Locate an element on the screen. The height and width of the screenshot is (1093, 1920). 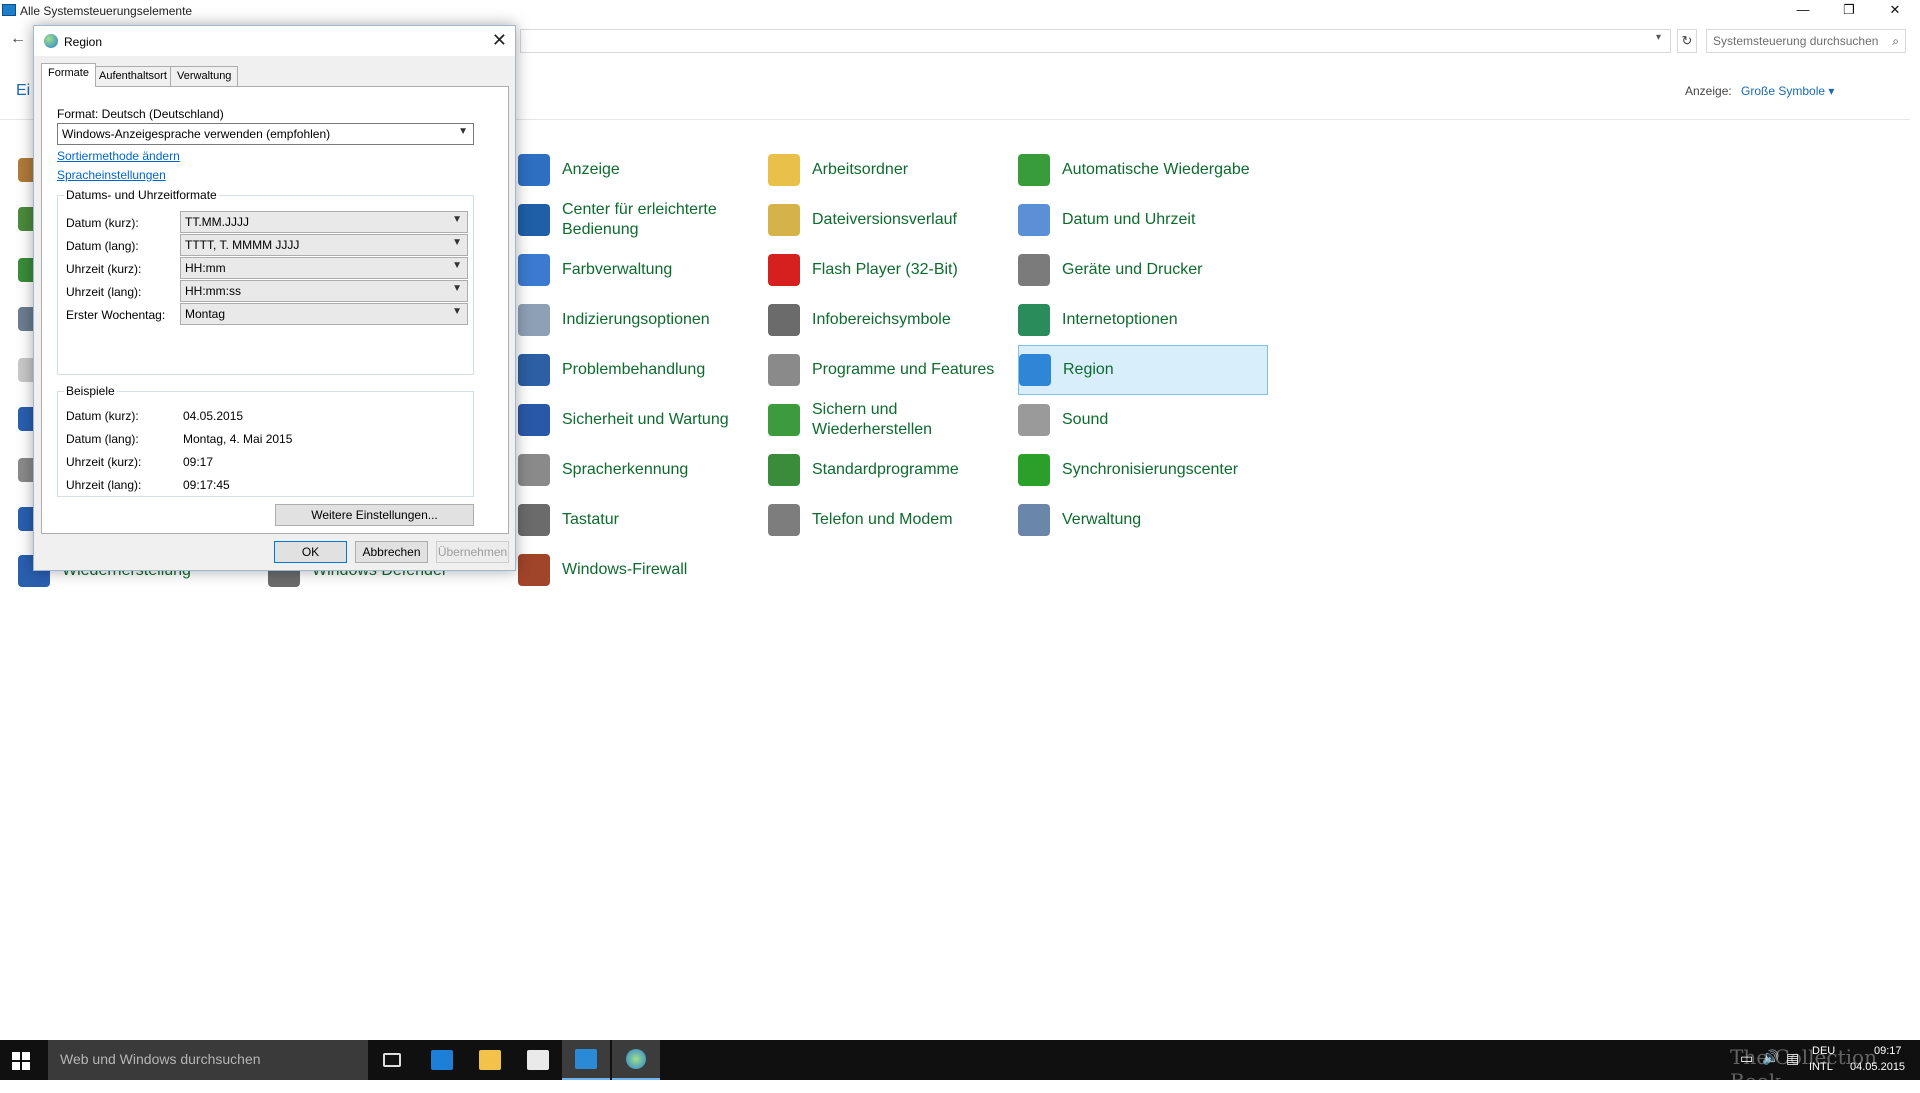
item-datum-und-uhrzeit: Datum und Uhrzeit is located at coordinates (1143, 220).